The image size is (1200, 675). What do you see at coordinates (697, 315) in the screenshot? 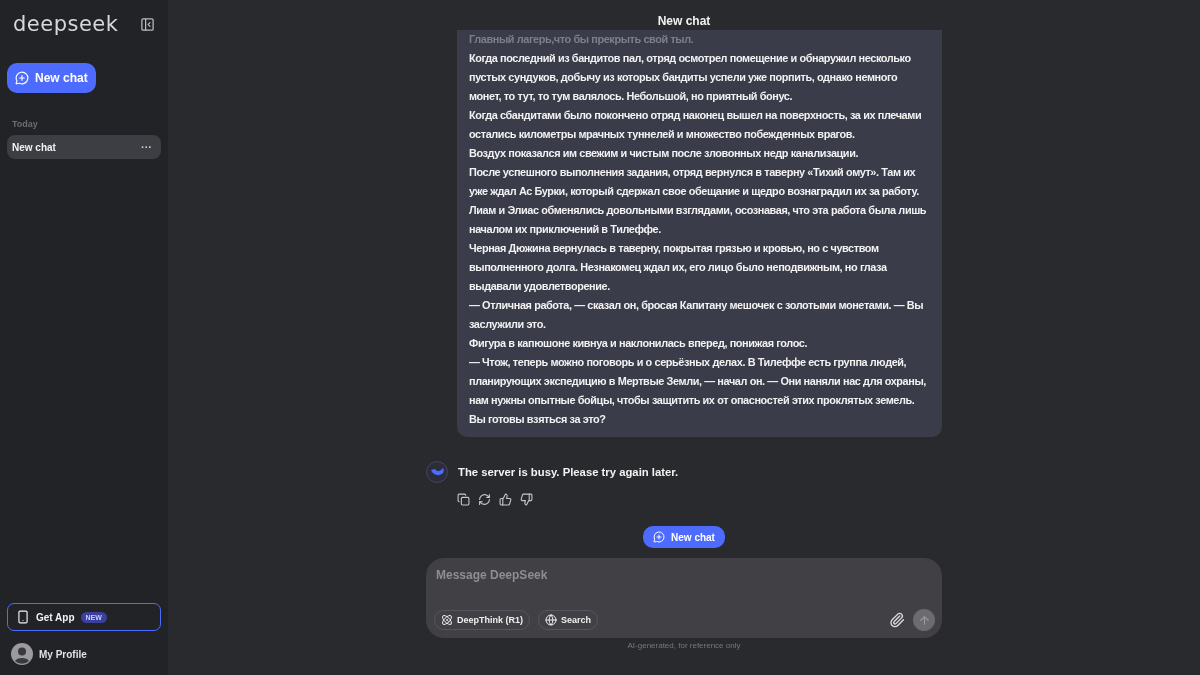
I see `message-text: — Отличная работа, — сказал он, бросая Капитану мешочек с золотыми монетами. — Вы заслужили это.` at bounding box center [697, 315].